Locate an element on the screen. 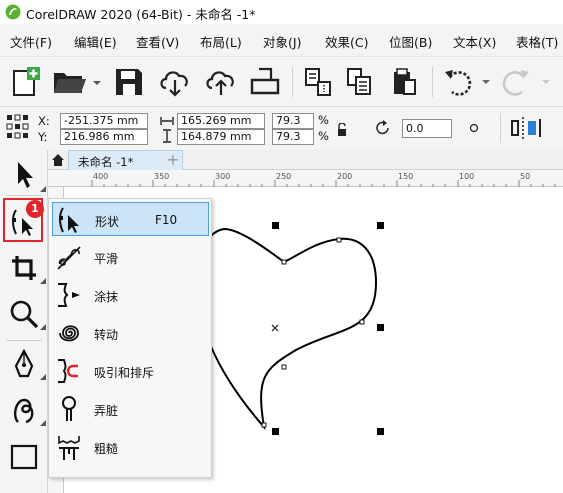  undo-icon is located at coordinates (467, 82).